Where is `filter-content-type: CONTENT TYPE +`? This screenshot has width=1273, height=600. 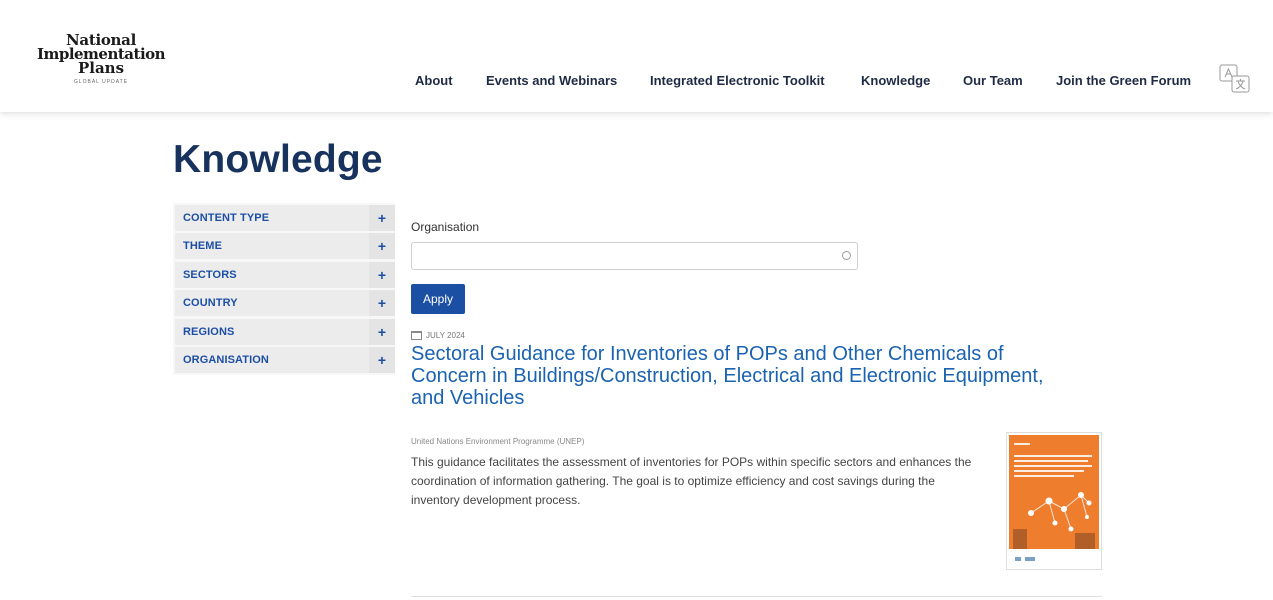
filter-content-type: CONTENT TYPE + is located at coordinates (285, 218).